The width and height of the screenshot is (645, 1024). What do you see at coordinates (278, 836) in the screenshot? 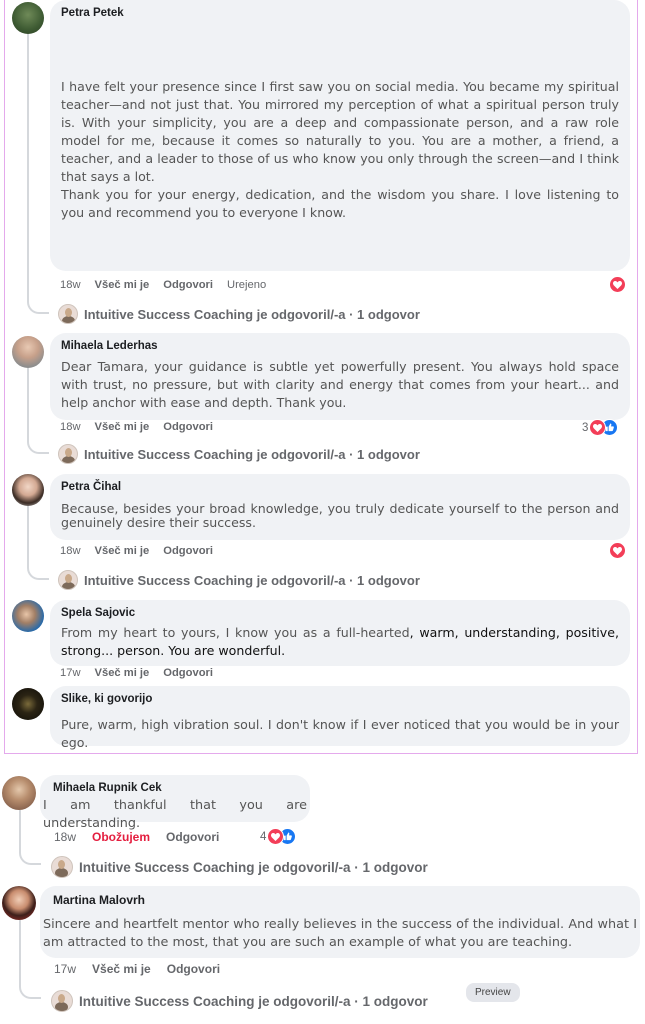
I see `reactions: 4` at bounding box center [278, 836].